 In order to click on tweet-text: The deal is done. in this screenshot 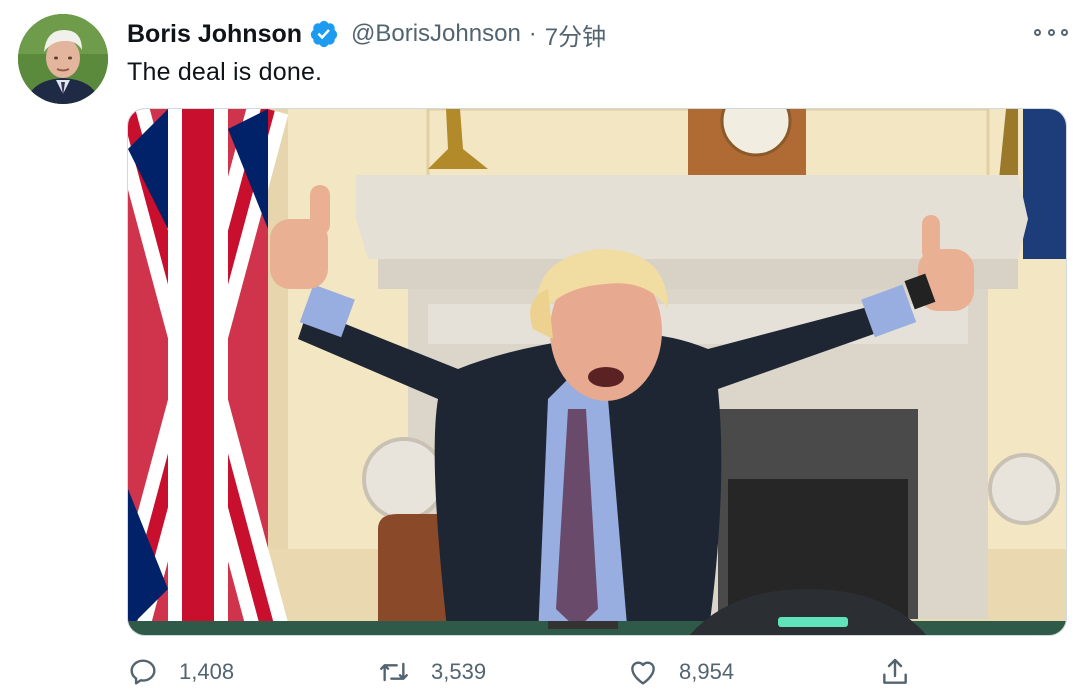, I will do `click(225, 72)`.